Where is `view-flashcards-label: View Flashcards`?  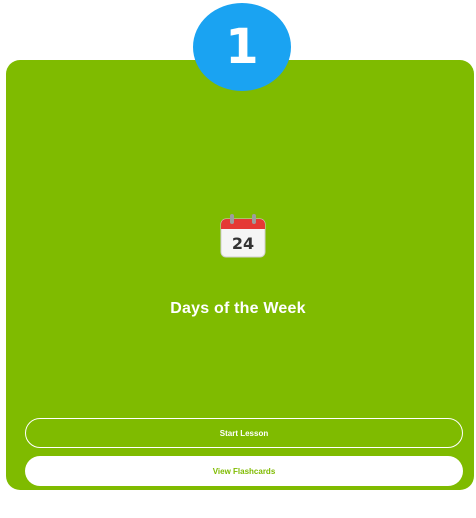
view-flashcards-label: View Flashcards is located at coordinates (244, 471).